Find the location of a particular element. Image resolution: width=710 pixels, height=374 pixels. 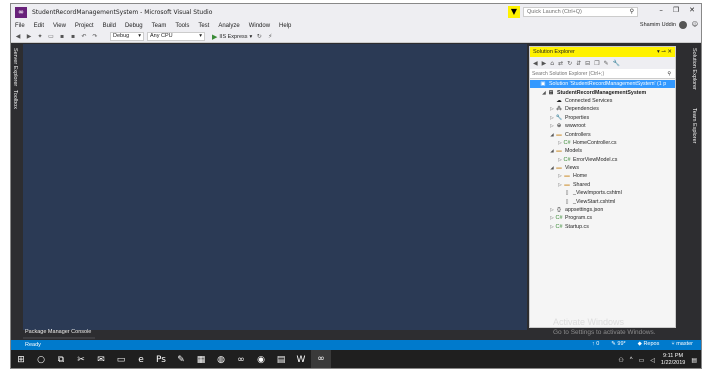

tab-server-explorer: Server Explorer is located at coordinates (15, 67).